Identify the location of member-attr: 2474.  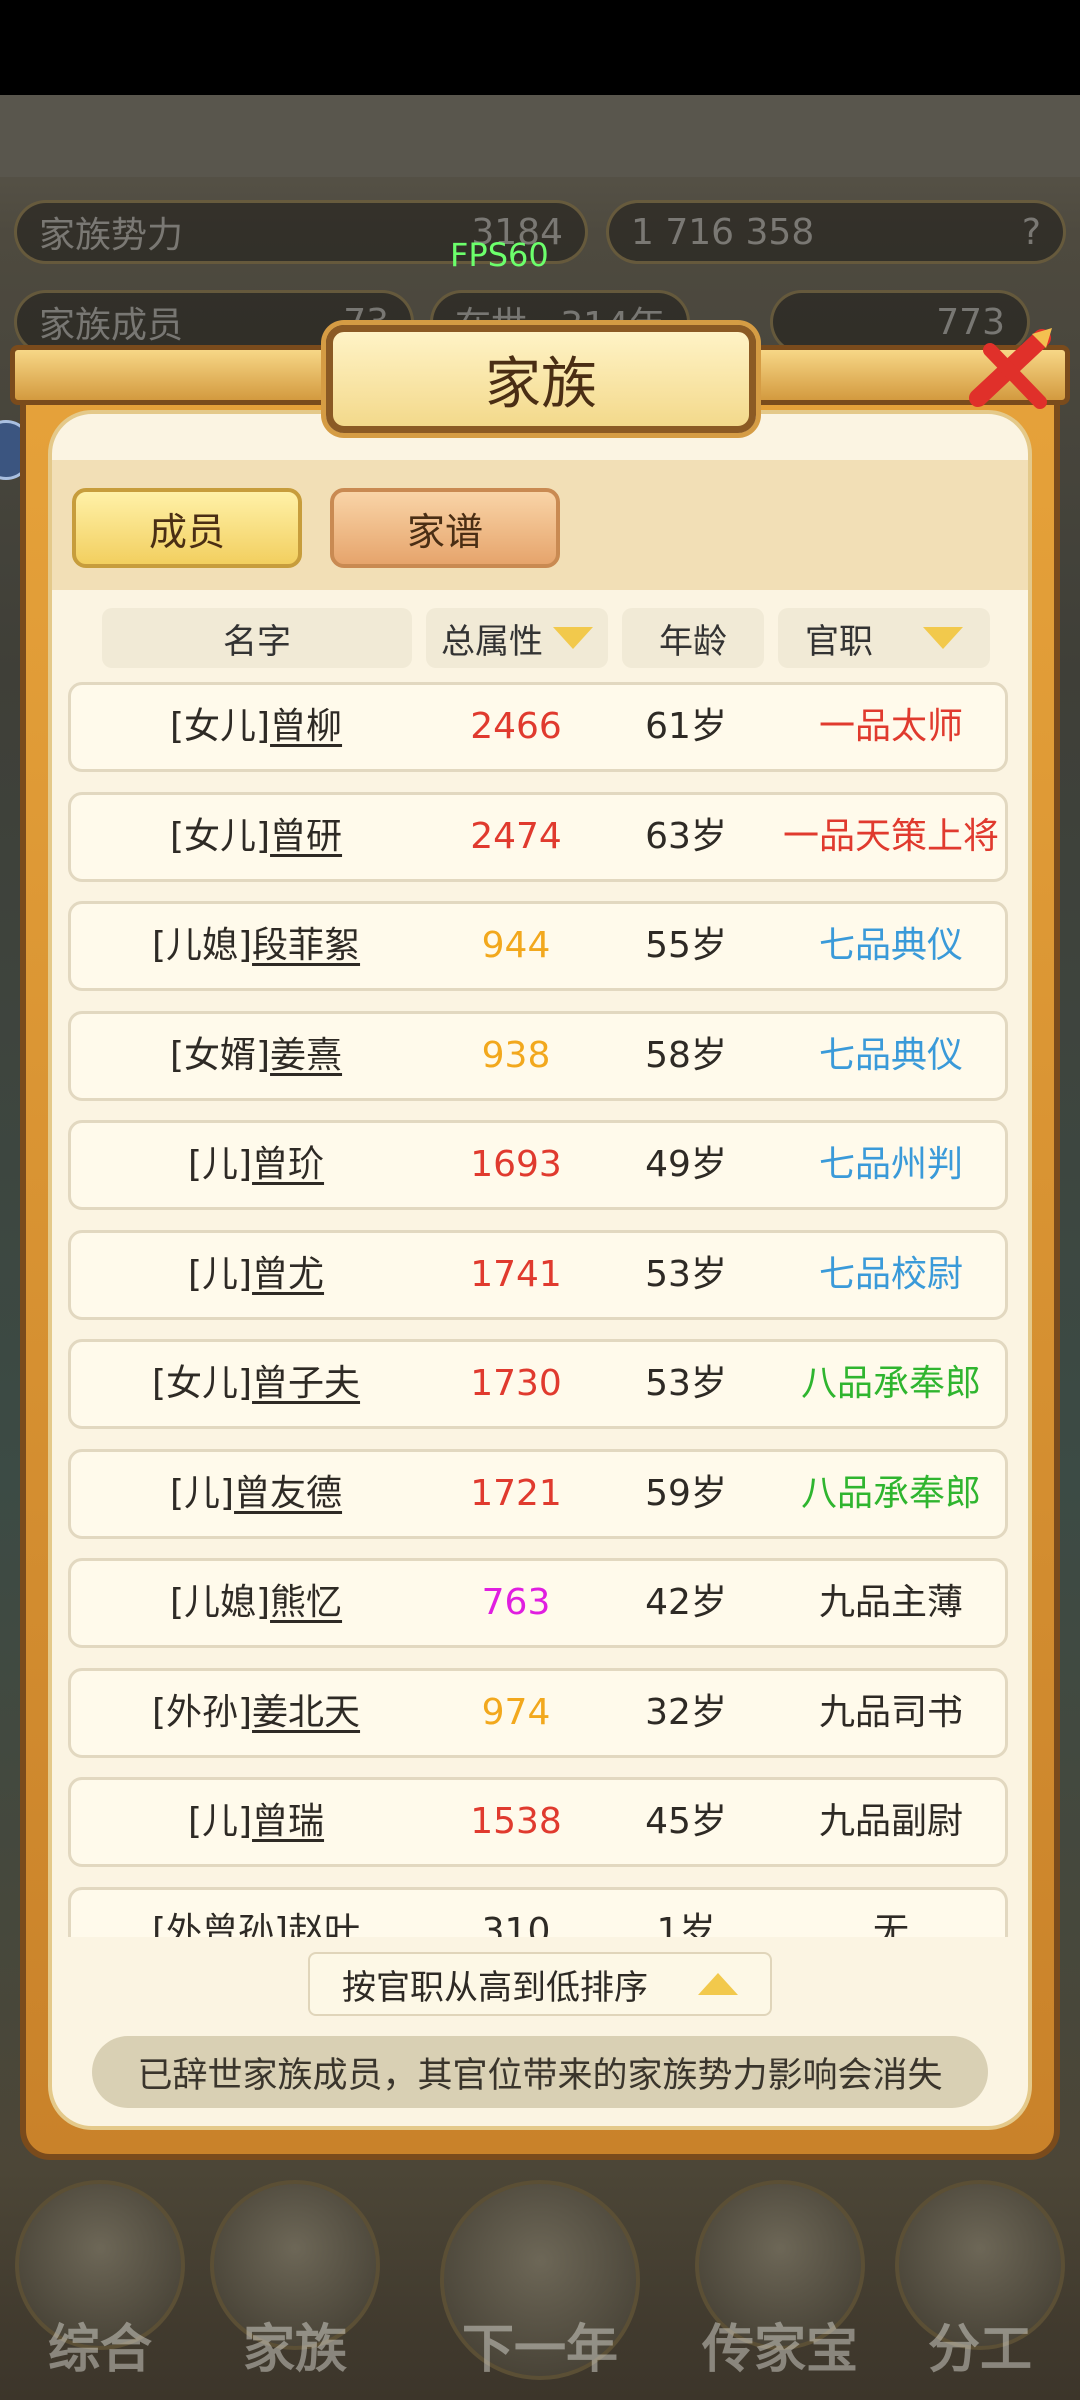
(516, 836).